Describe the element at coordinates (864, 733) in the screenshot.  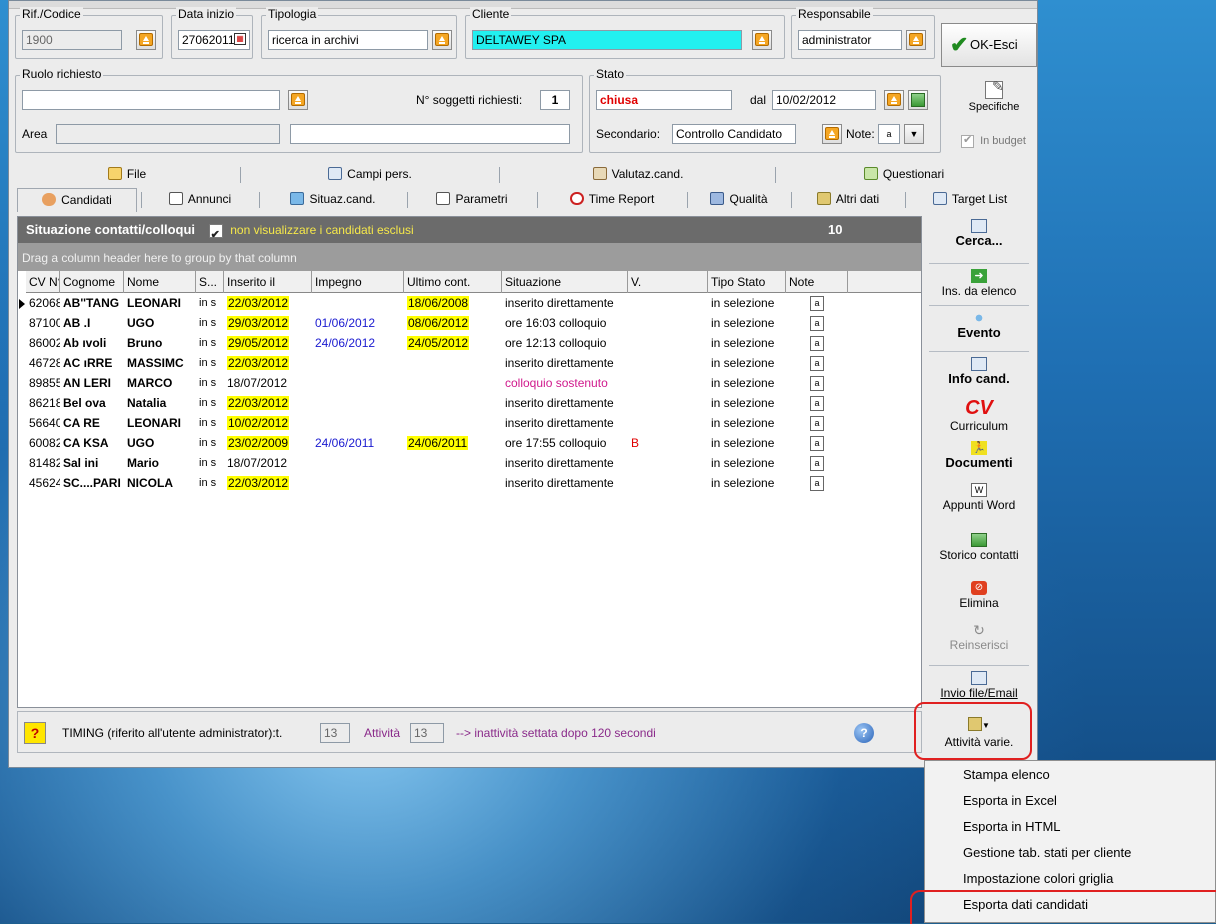
I see `info-help-icon: ?` at that location.